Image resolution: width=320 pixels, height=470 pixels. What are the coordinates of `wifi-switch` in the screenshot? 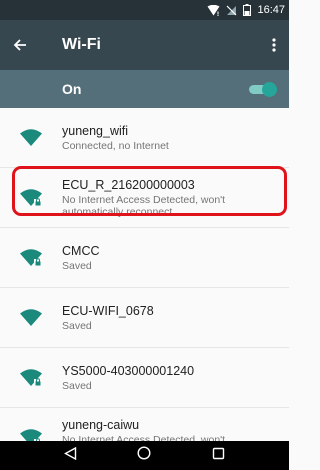 It's located at (263, 89).